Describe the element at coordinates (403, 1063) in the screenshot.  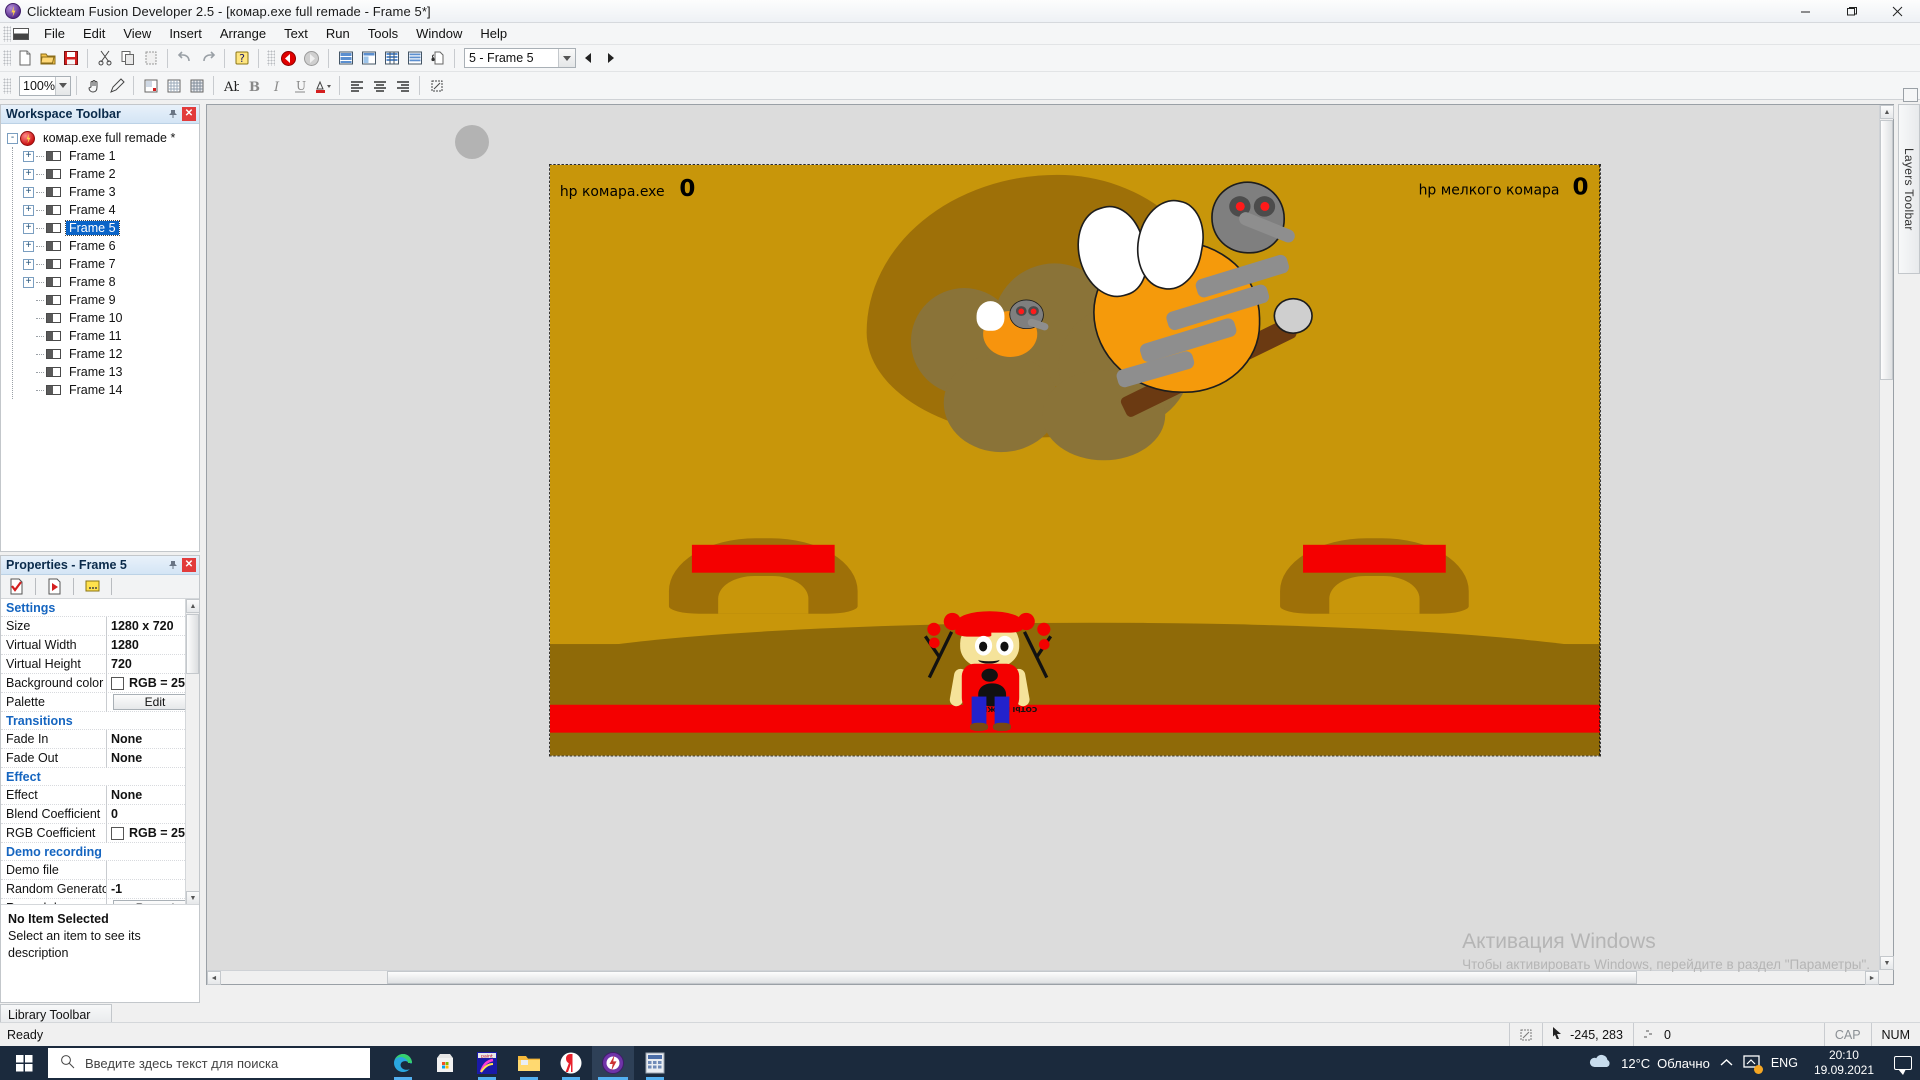
I see `edge-icon` at that location.